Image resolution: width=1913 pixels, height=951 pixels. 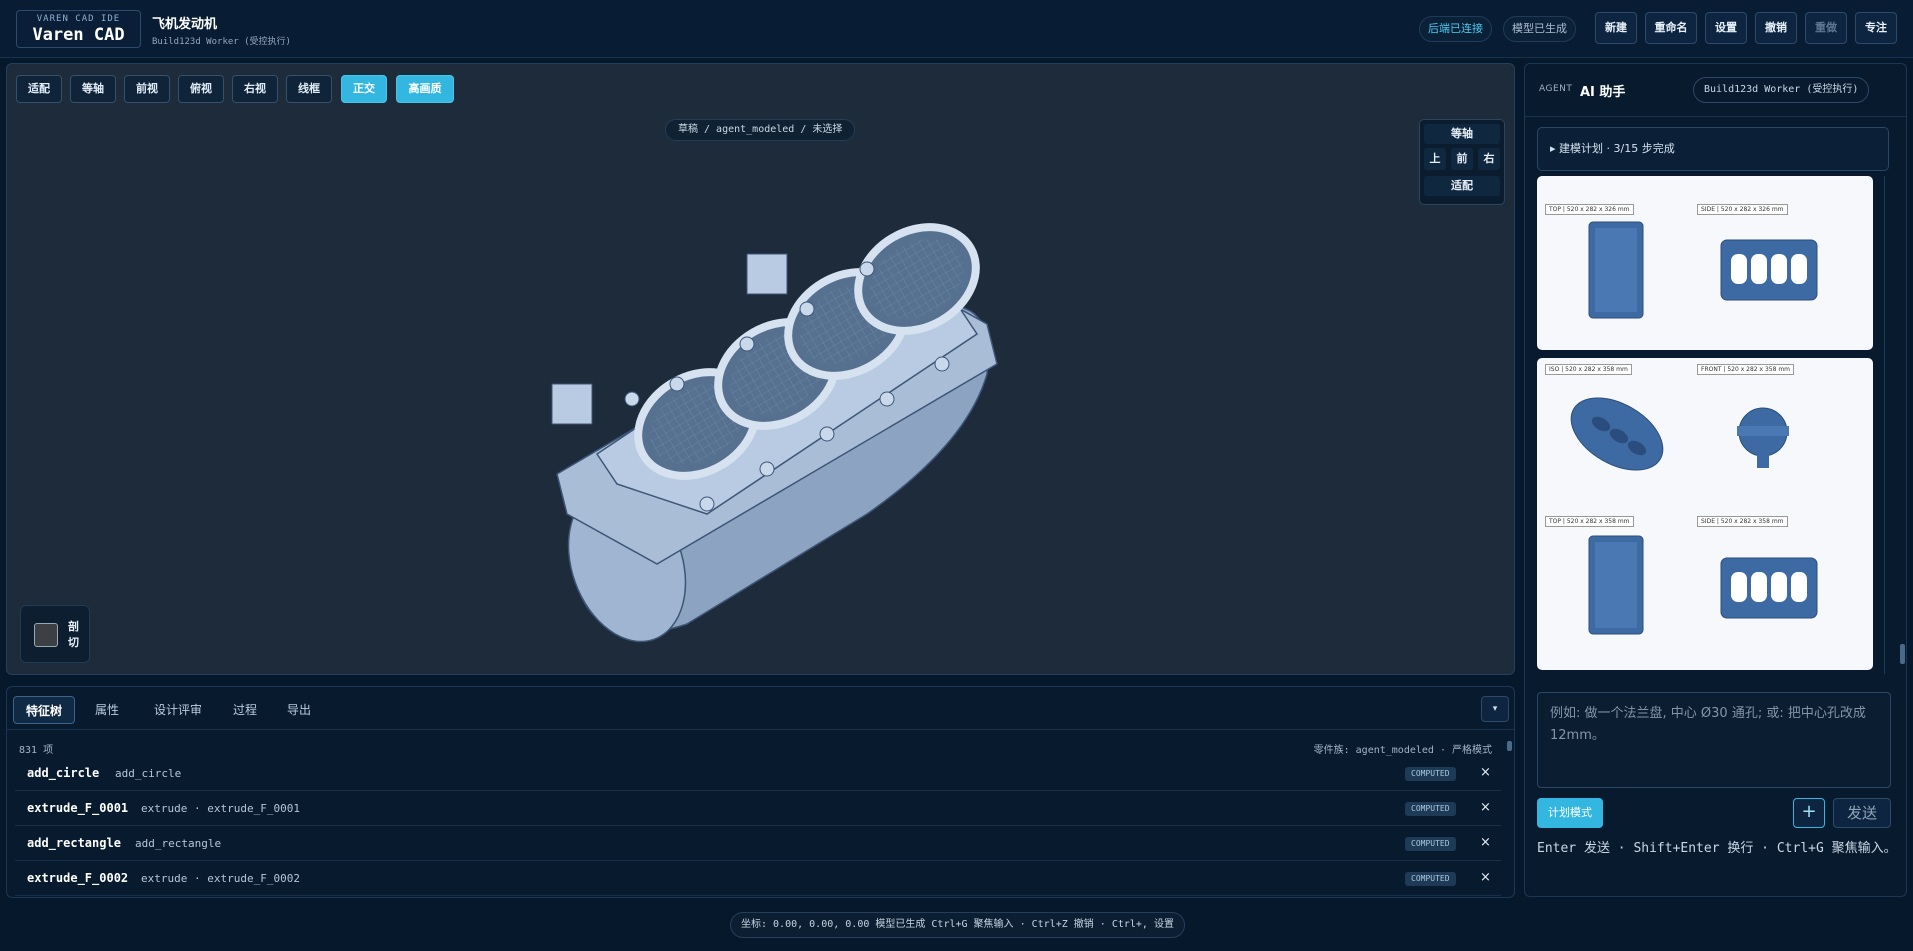 I want to click on viewcube-iso-button: 等轴, so click(x=1462, y=134).